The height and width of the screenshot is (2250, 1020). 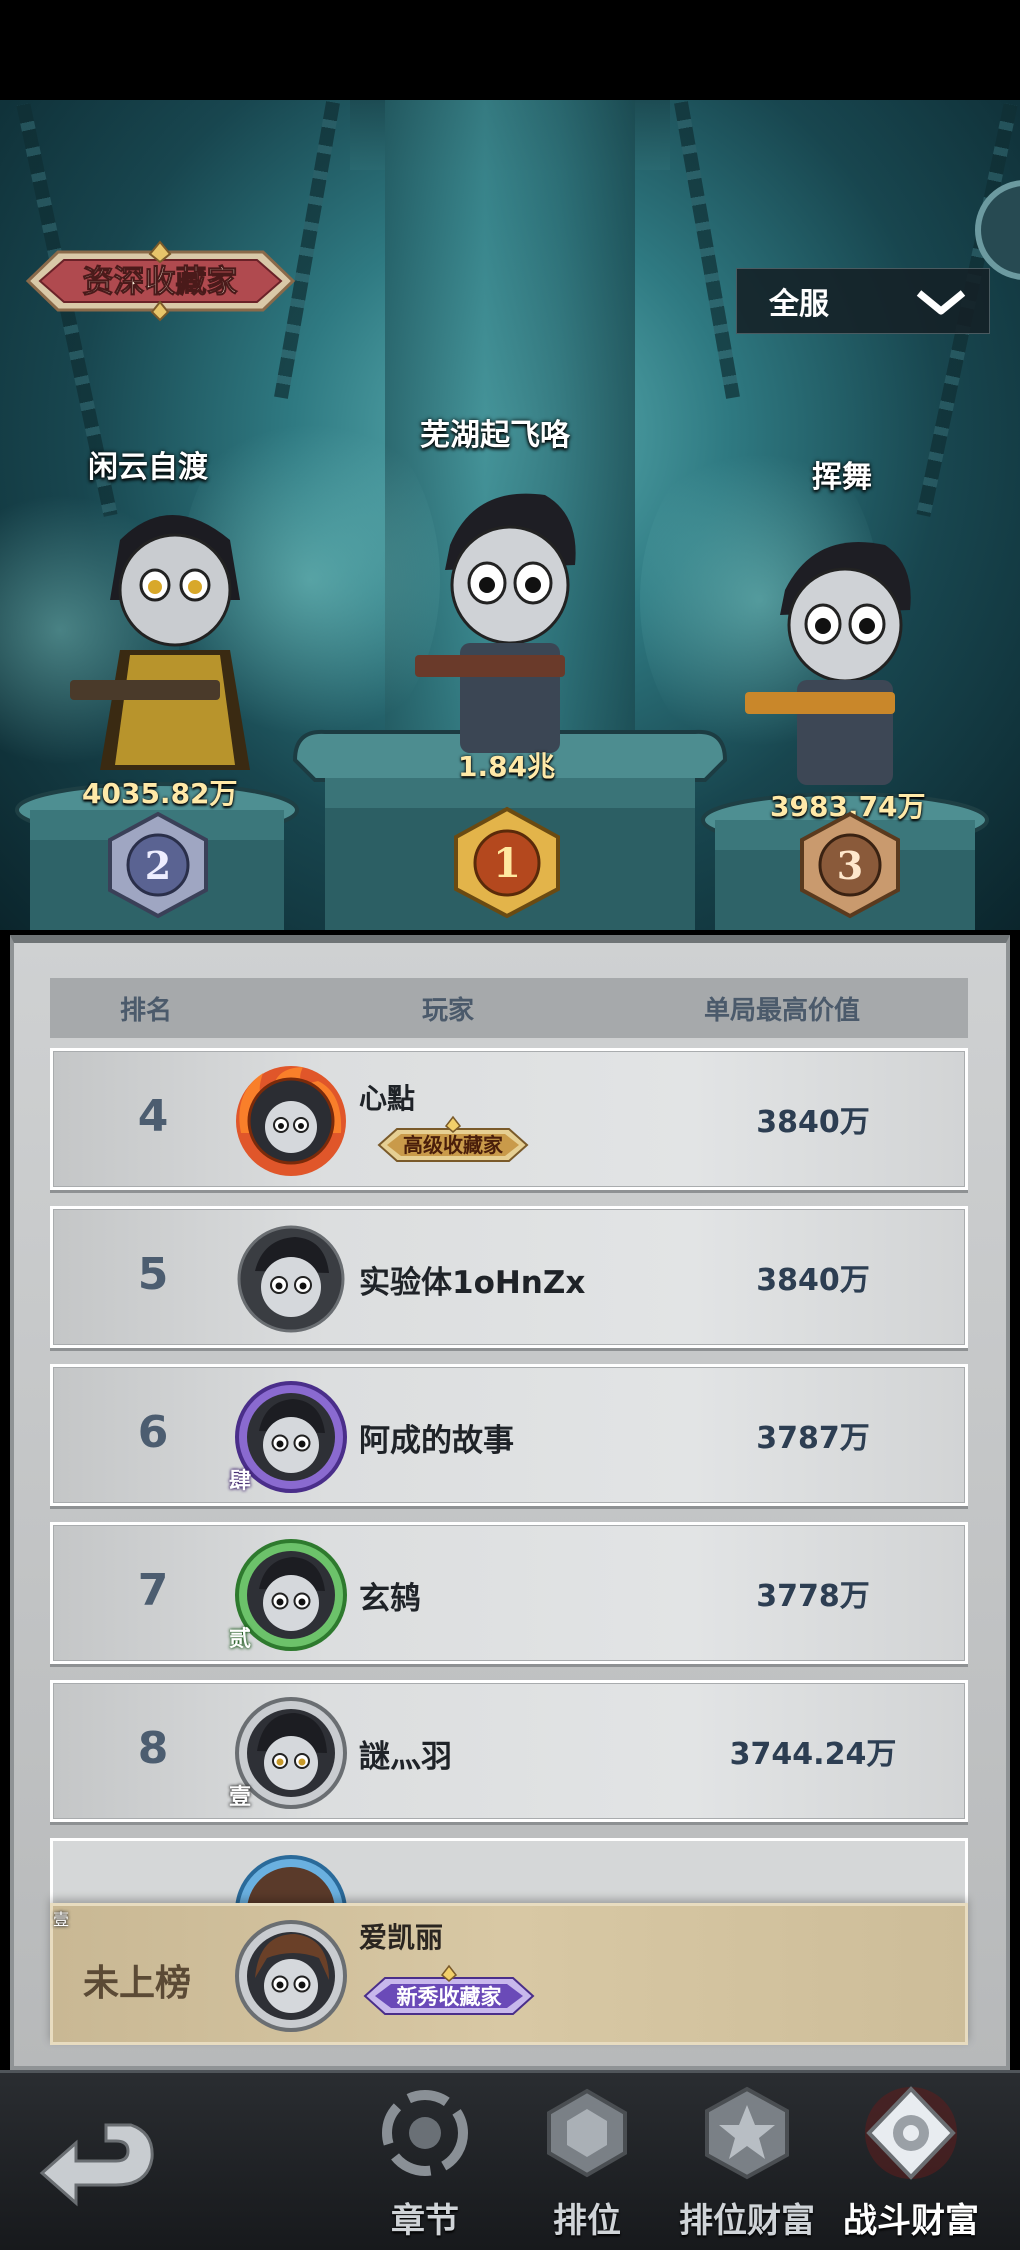 I want to click on row-rank: 4, so click(x=153, y=1116).